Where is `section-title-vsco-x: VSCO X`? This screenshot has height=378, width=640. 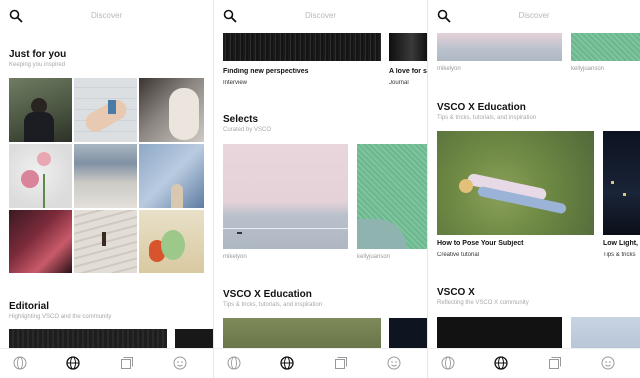 section-title-vsco-x: VSCO X is located at coordinates (456, 292).